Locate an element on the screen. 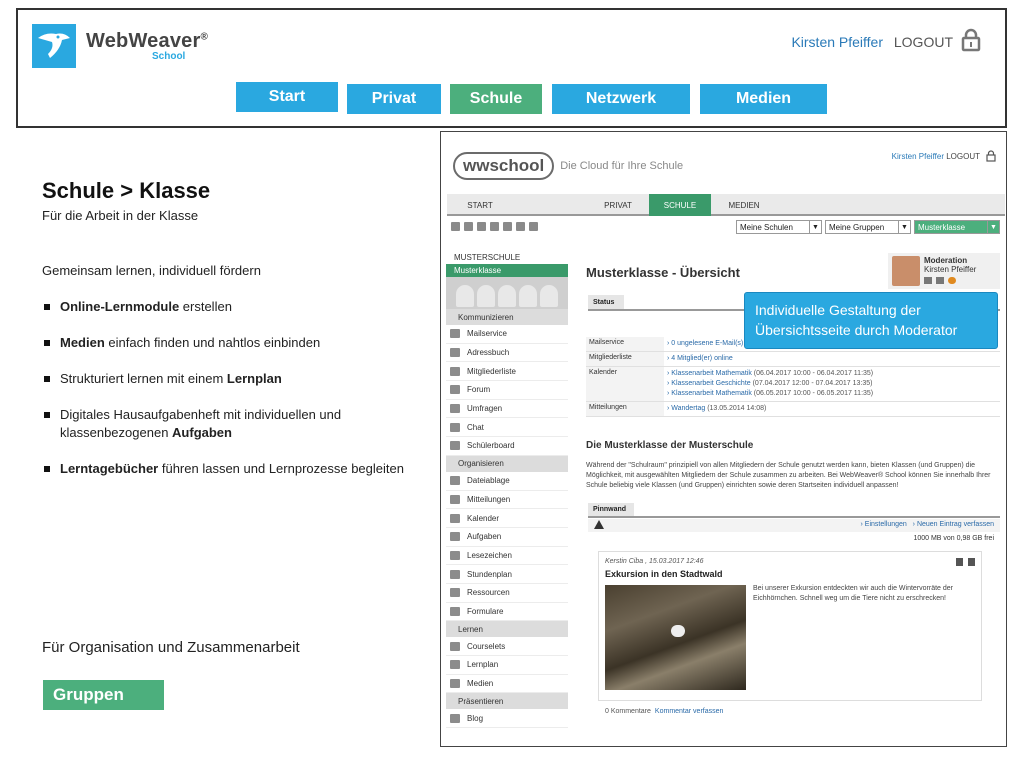 The width and height of the screenshot is (1024, 768). header-user-name: Kirsten Pfeiffer is located at coordinates (837, 42).